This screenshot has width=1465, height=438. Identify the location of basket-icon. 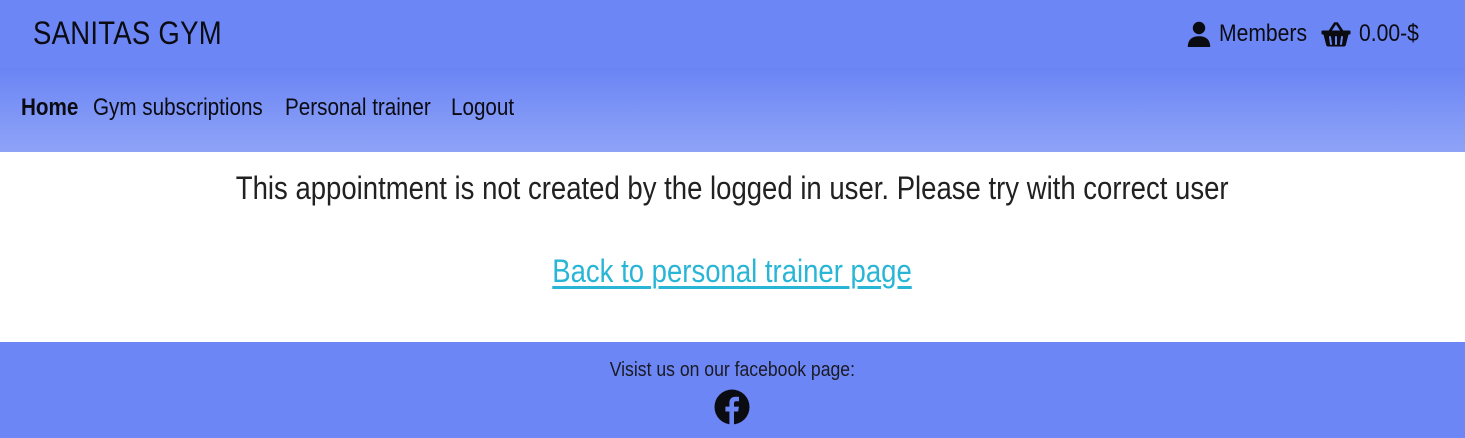
(1336, 34).